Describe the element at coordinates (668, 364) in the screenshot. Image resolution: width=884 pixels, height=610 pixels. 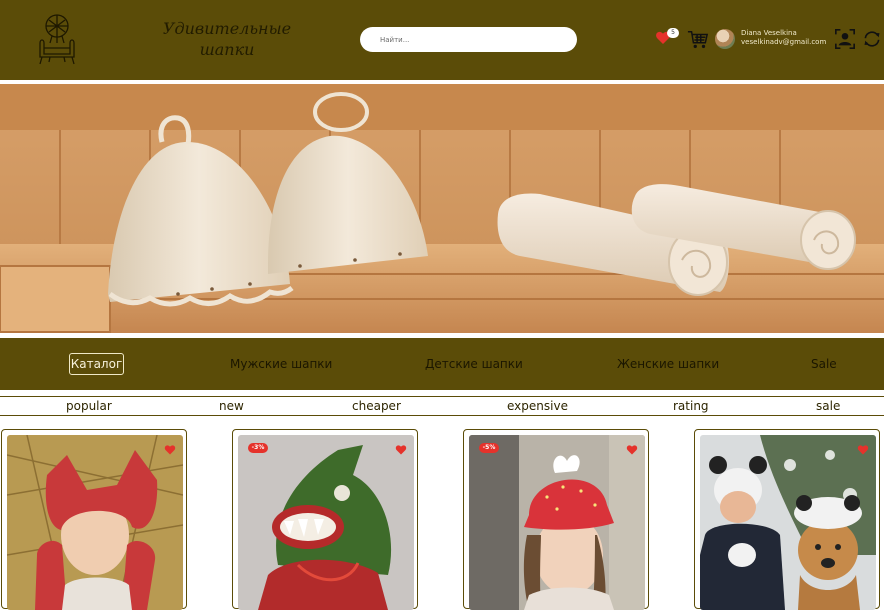
I see `nav-item-womens-hats: Женские шапки` at that location.